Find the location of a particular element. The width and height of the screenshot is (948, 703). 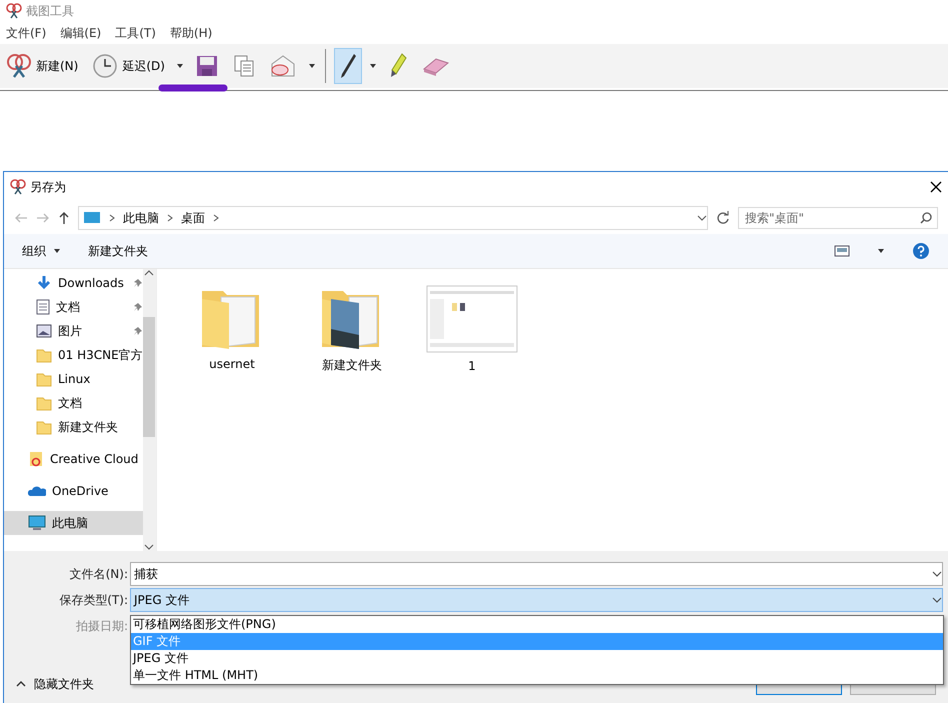

sidebar-item: OneDrive is located at coordinates (73, 491).